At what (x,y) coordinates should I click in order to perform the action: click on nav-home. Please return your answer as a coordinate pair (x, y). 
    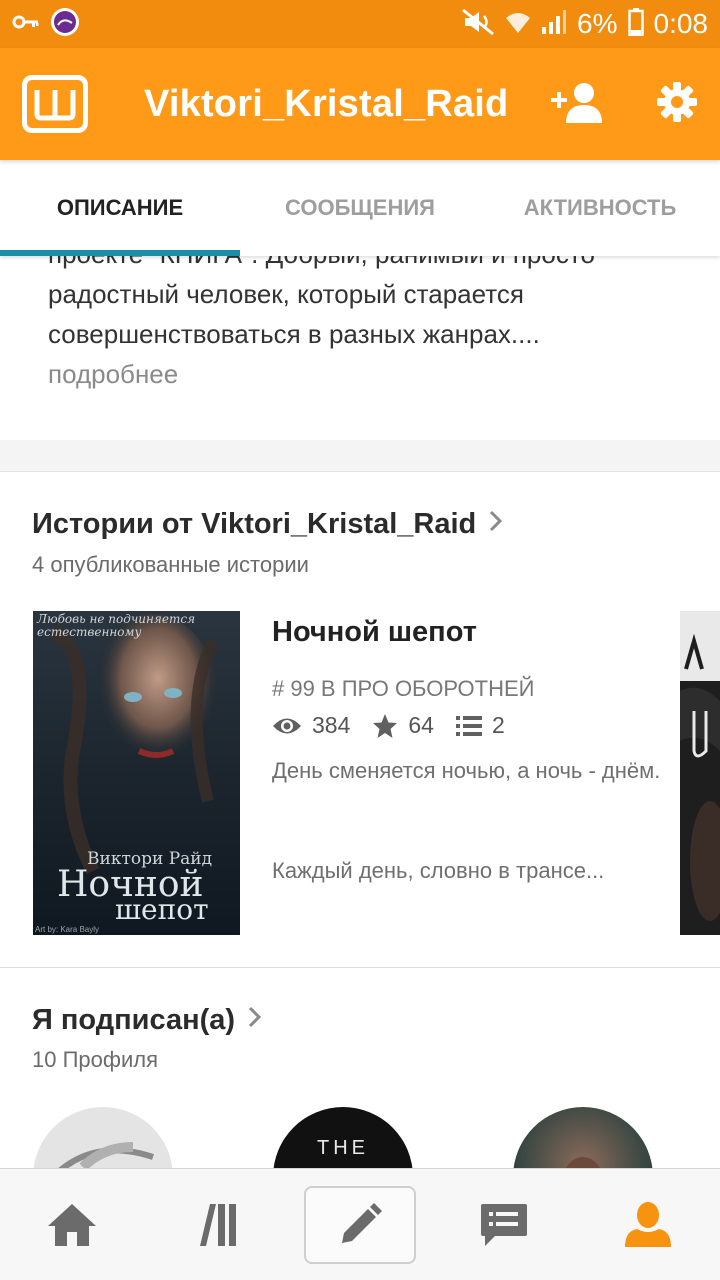
    Looking at the image, I should click on (72, 1225).